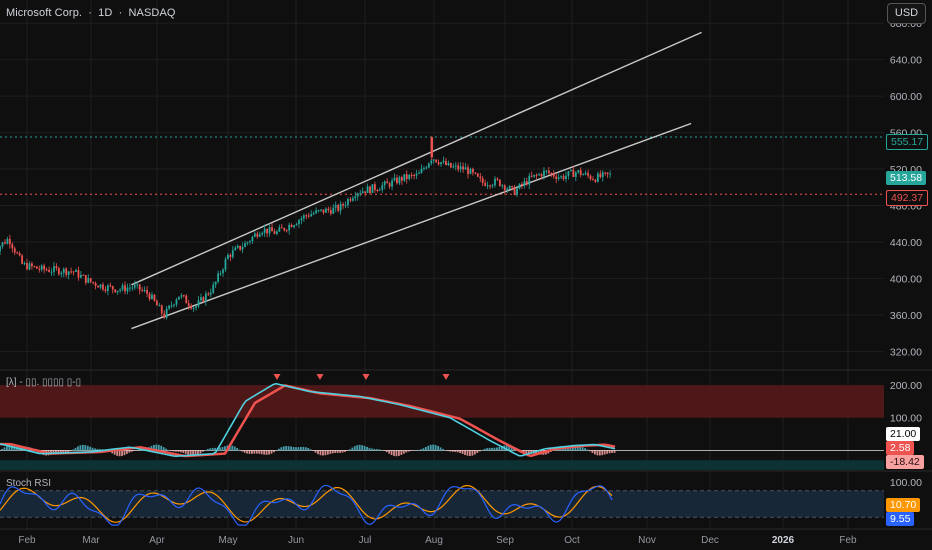  What do you see at coordinates (783, 540) in the screenshot?
I see `x-tick-label: 2026` at bounding box center [783, 540].